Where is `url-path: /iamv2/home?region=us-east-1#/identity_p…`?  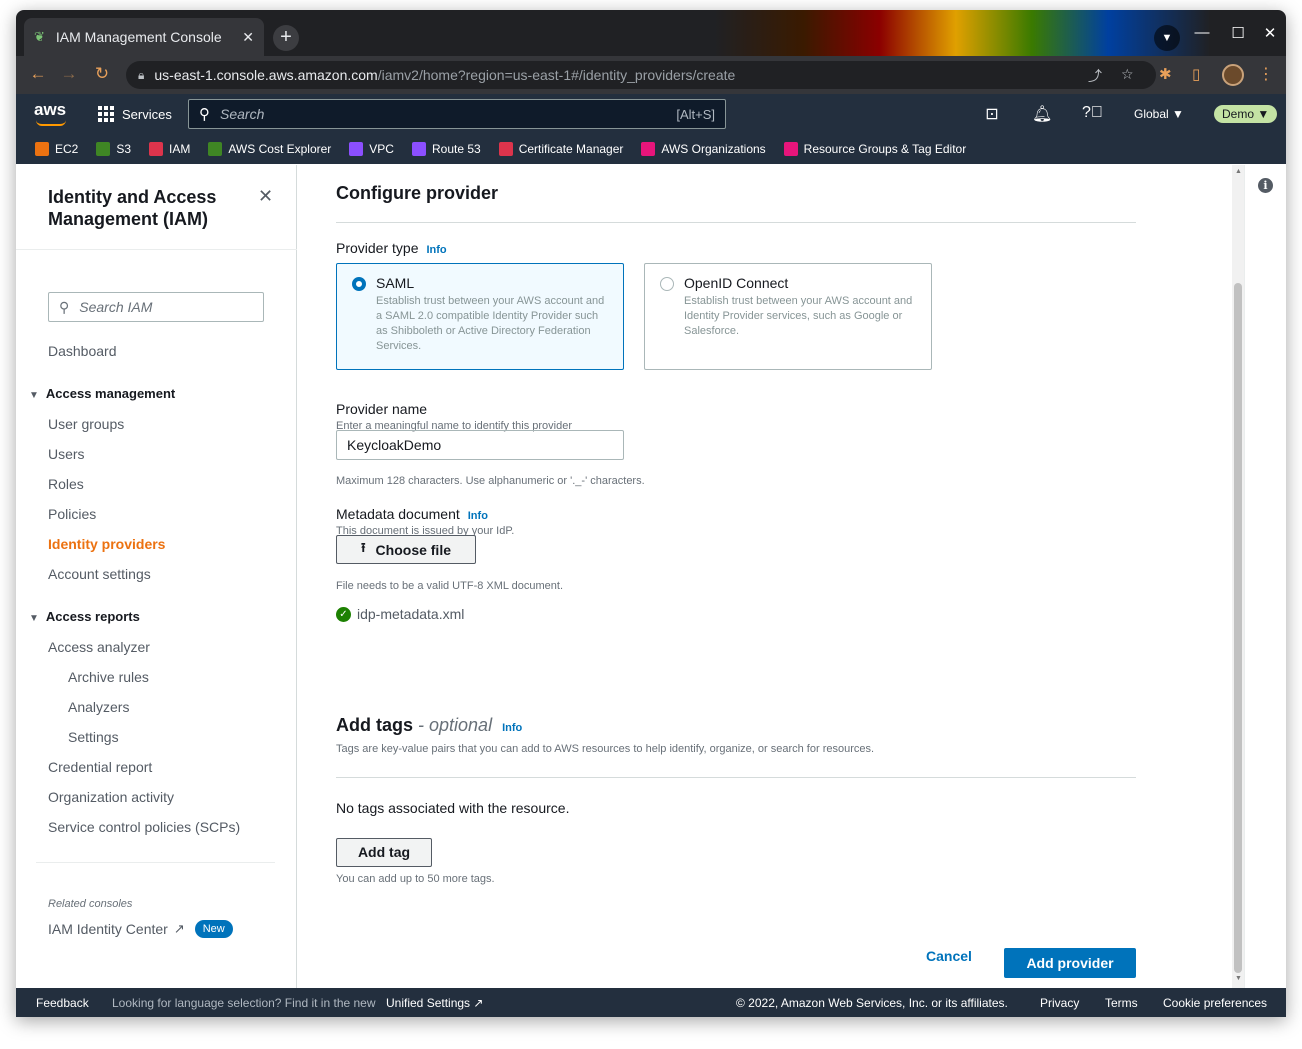 url-path: /iamv2/home?region=us-east-1#/identity_p… is located at coordinates (556, 75).